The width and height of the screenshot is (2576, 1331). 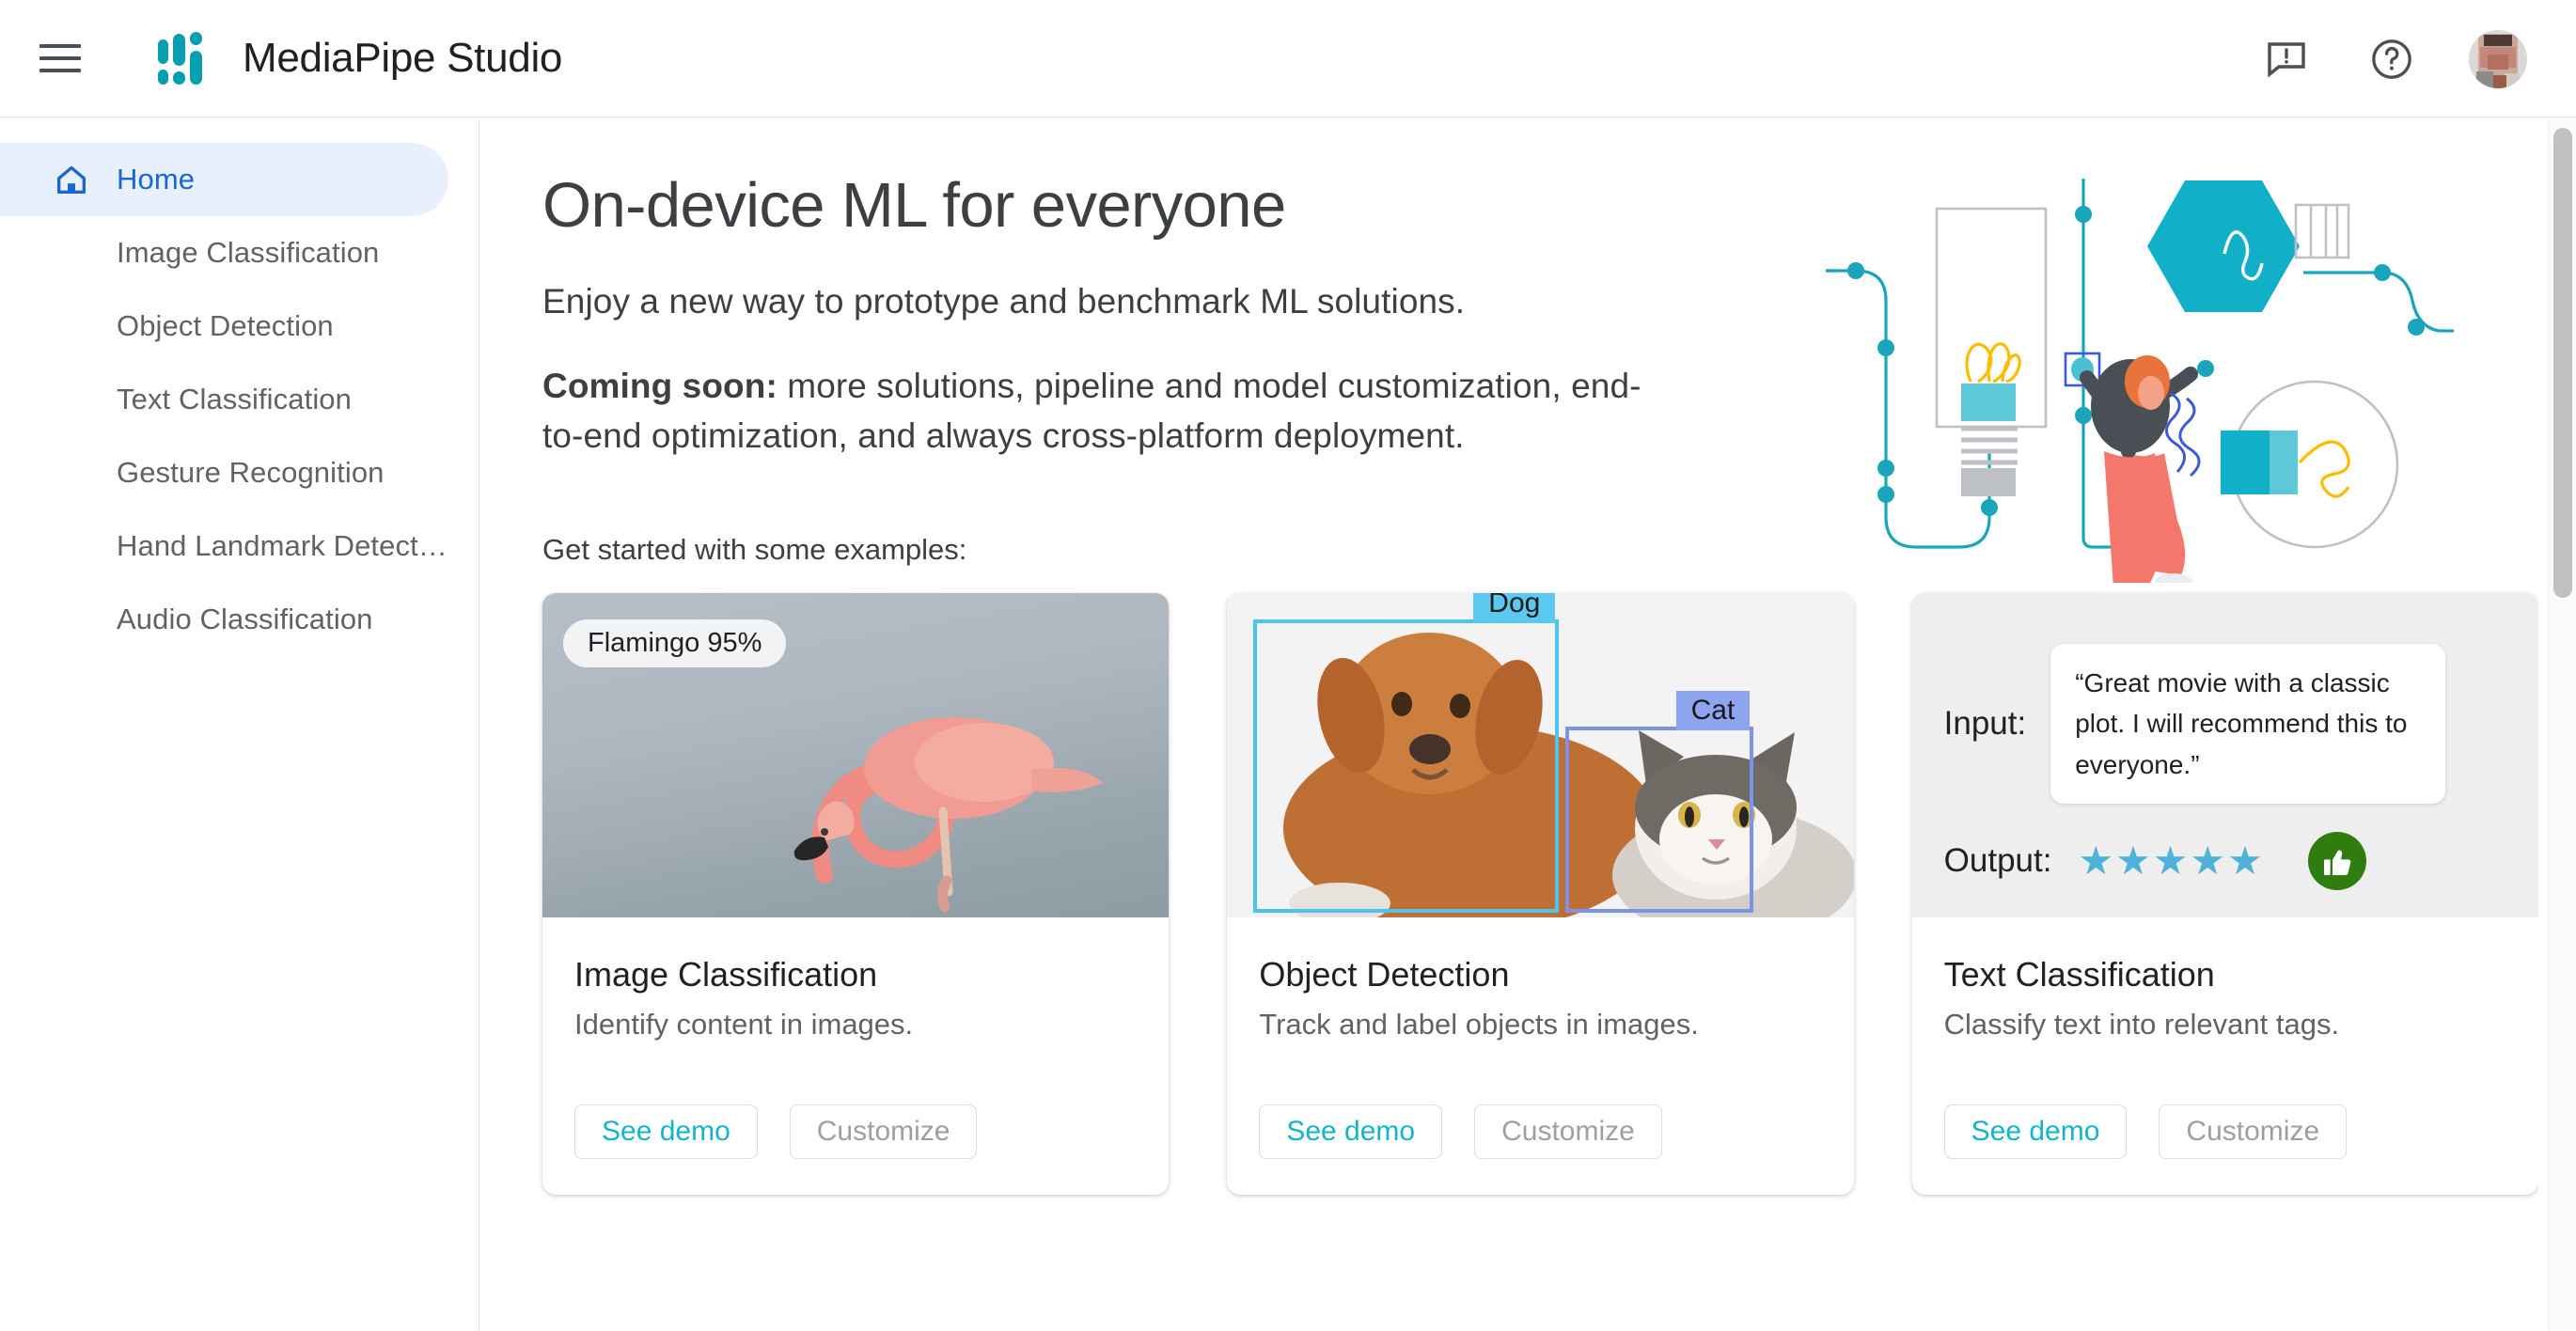 I want to click on ml-pipeline-illustration, so click(x=2138, y=391).